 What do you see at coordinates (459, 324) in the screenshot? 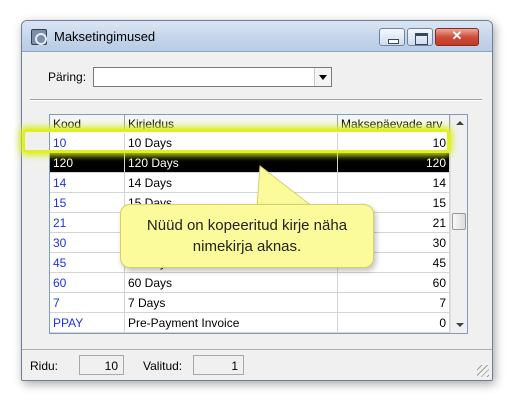
I see `scroll-down-icon` at bounding box center [459, 324].